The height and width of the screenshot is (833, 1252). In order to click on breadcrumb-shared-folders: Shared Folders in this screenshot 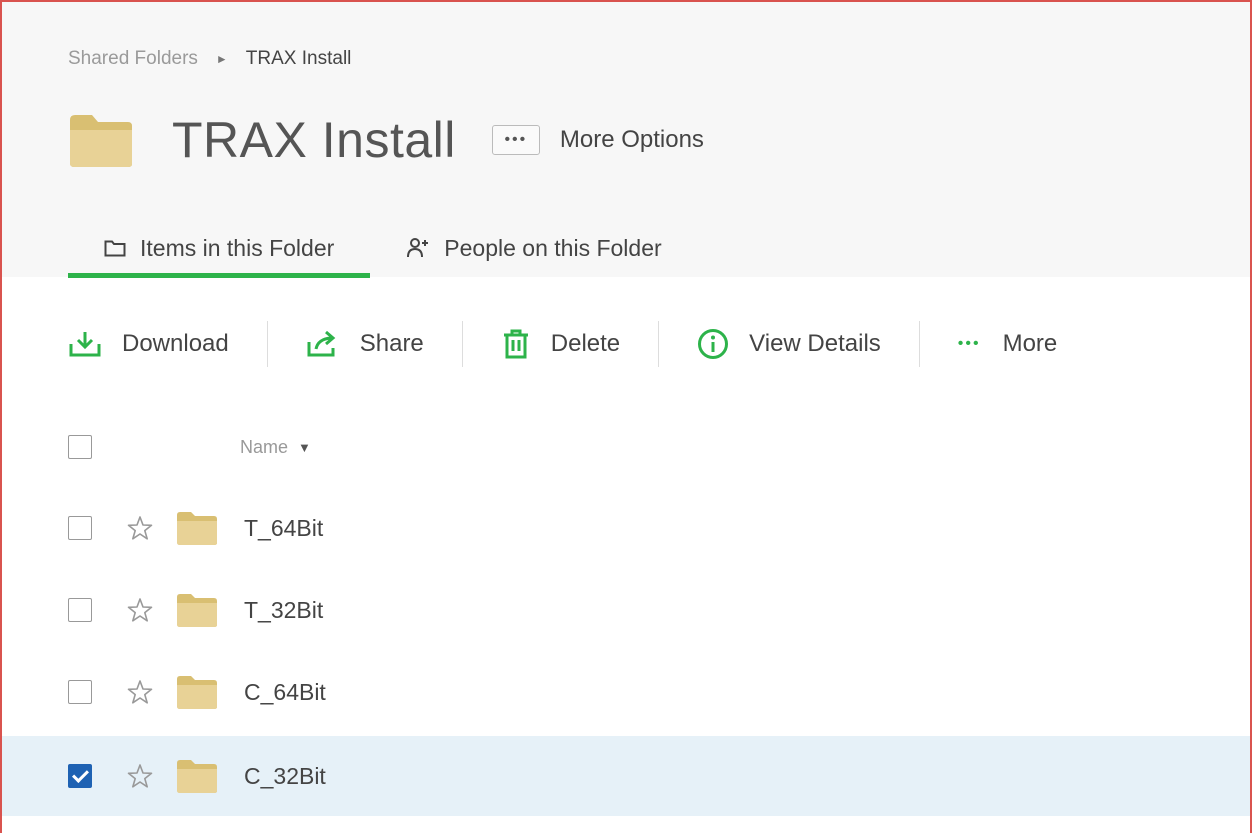, I will do `click(133, 59)`.